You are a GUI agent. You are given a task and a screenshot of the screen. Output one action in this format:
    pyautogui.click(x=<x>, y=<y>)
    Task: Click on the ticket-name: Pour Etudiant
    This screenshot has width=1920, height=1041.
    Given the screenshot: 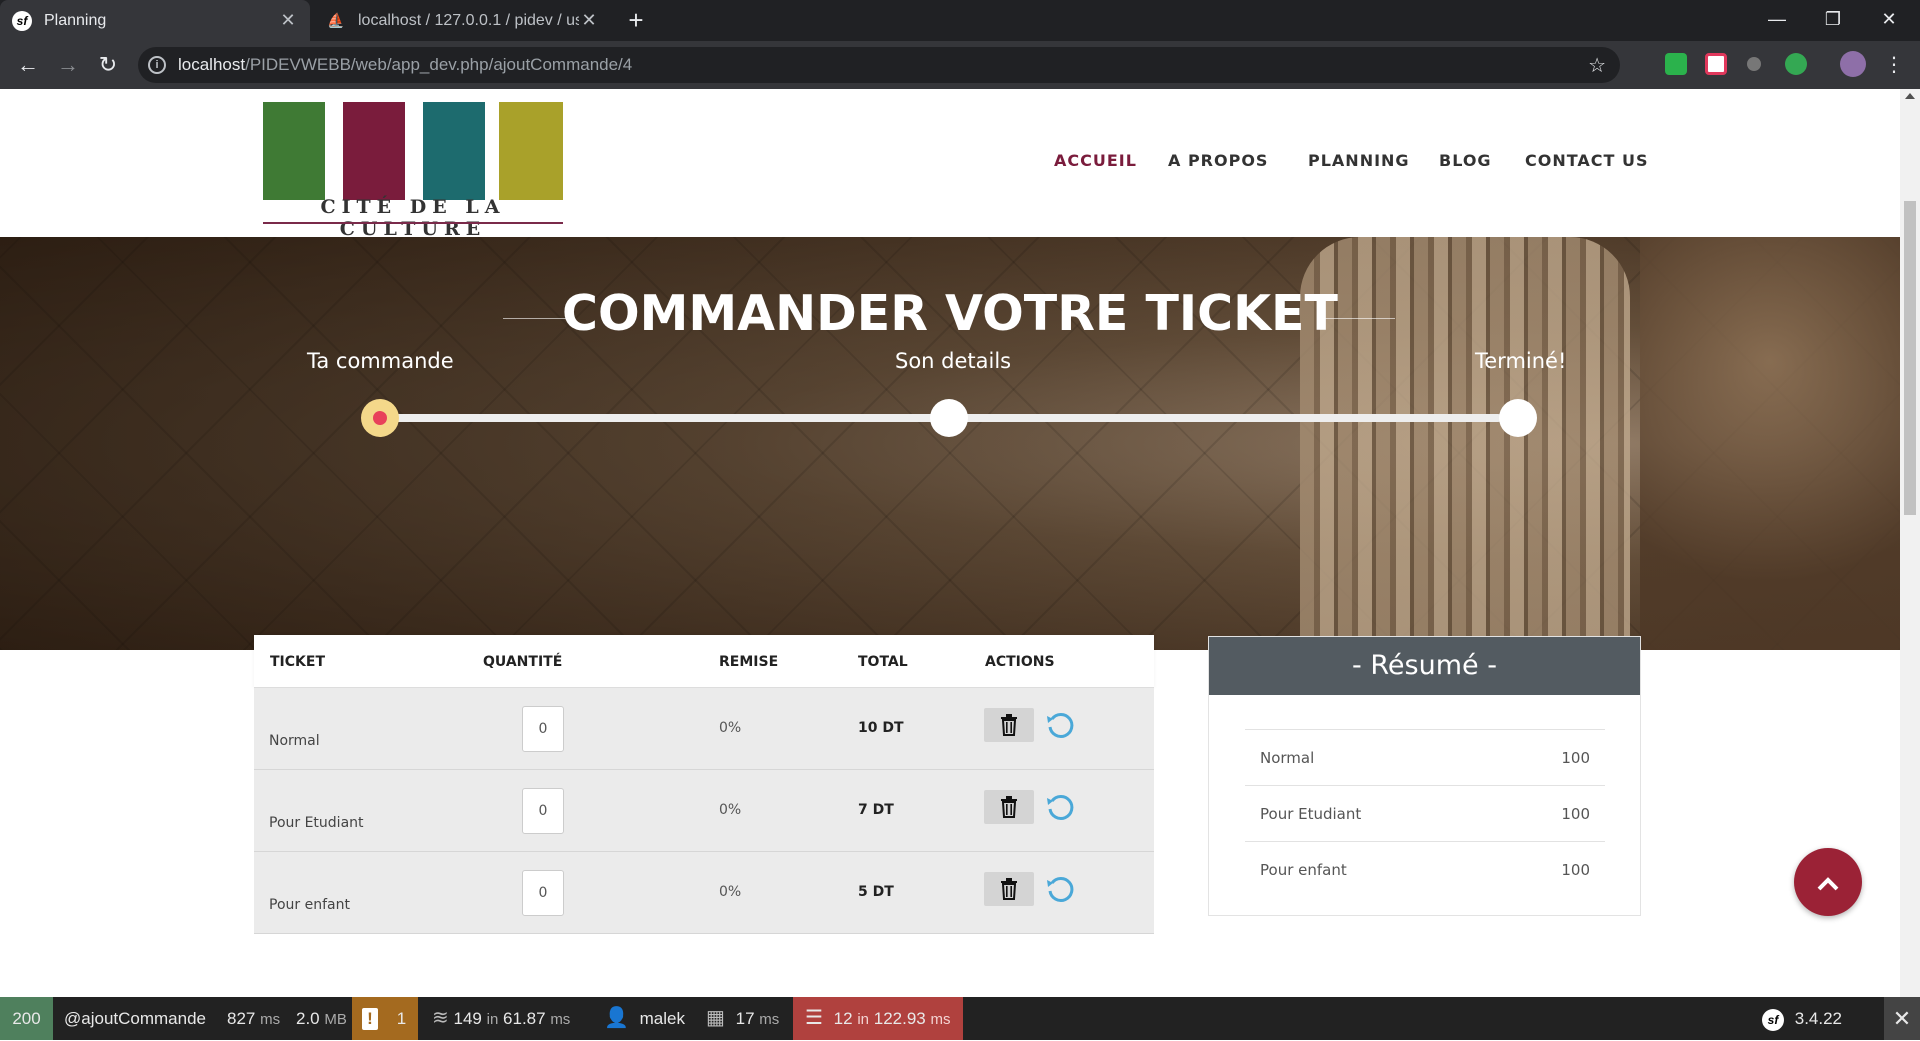 What is the action you would take?
    pyautogui.click(x=316, y=823)
    